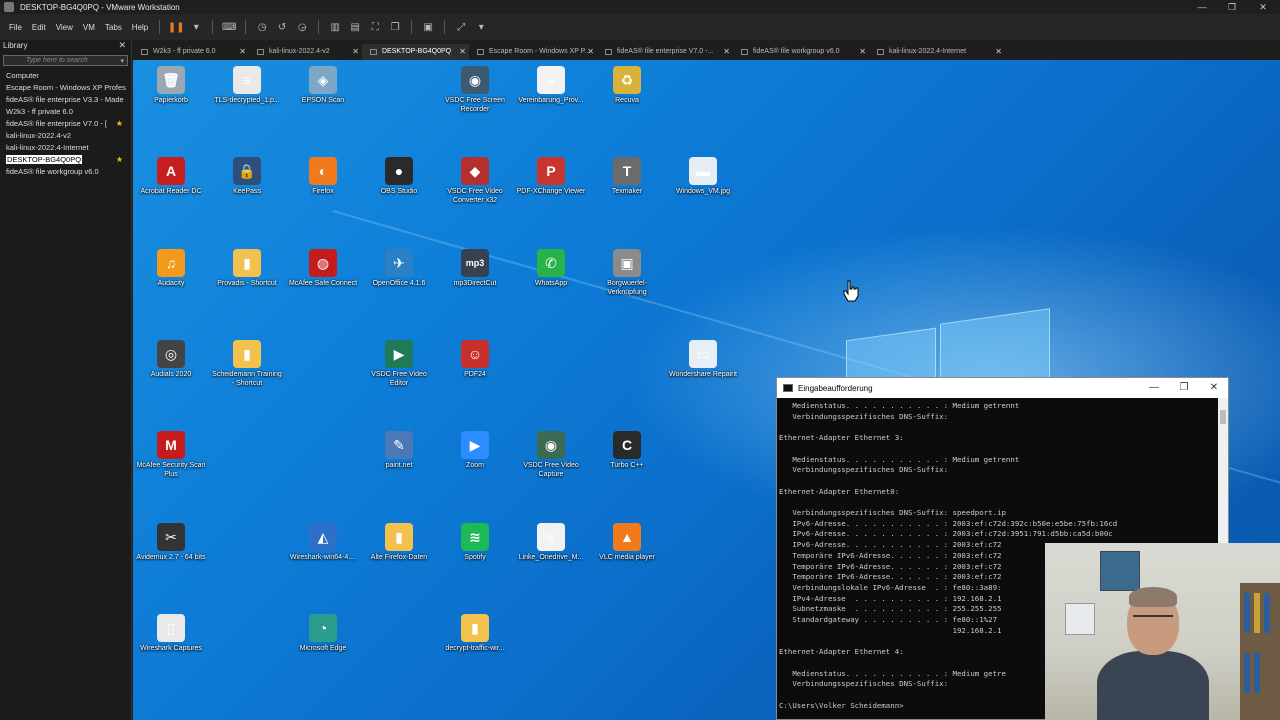  Describe the element at coordinates (171, 455) in the screenshot. I see `desktop-icon: M McAfee Security Scan Plus` at that location.